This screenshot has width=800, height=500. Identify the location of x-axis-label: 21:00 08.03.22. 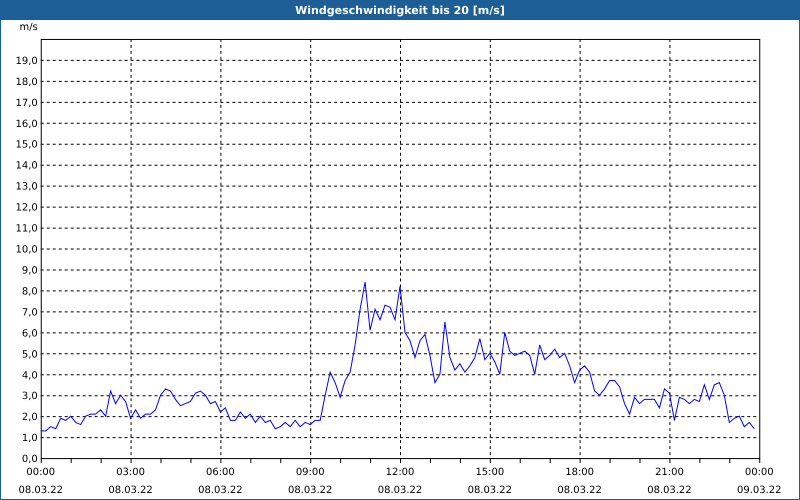
(669, 481).